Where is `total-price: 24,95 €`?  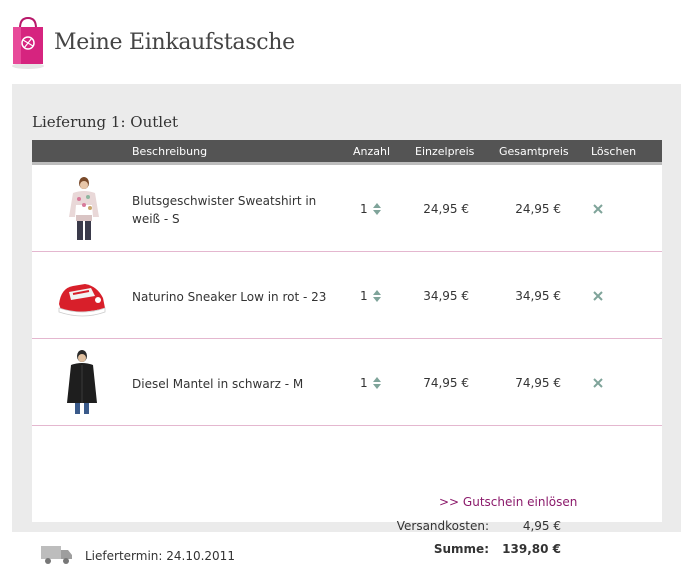
total-price: 24,95 € is located at coordinates (538, 209).